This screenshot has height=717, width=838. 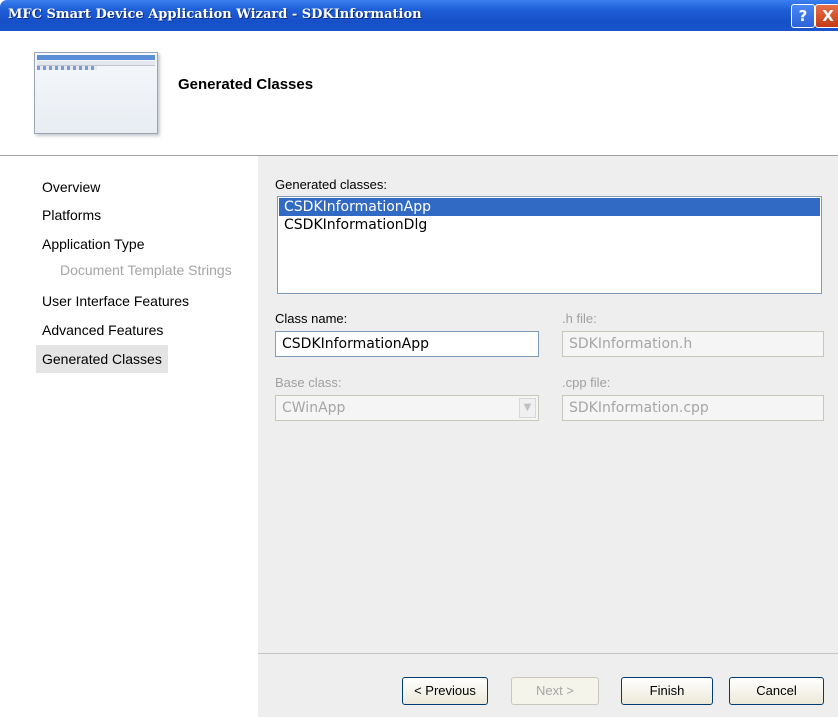 I want to click on cpp-file-field: SDKInformation.cpp, so click(x=693, y=408).